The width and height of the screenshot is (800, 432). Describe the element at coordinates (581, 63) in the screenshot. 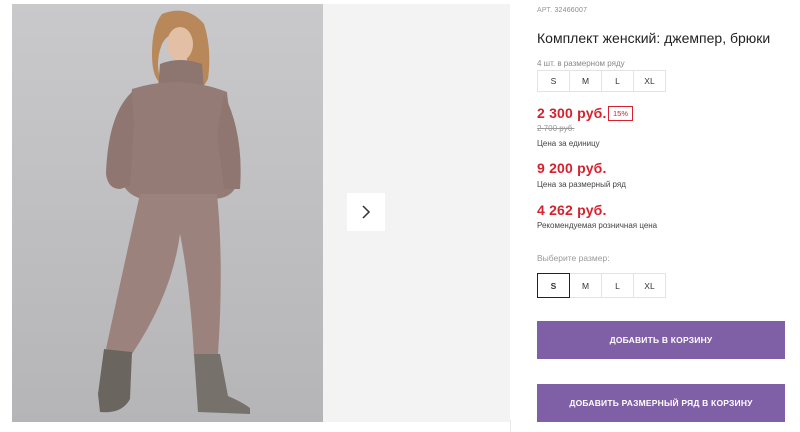

I see `pack-note: 4 шт. в размерном ряду` at that location.